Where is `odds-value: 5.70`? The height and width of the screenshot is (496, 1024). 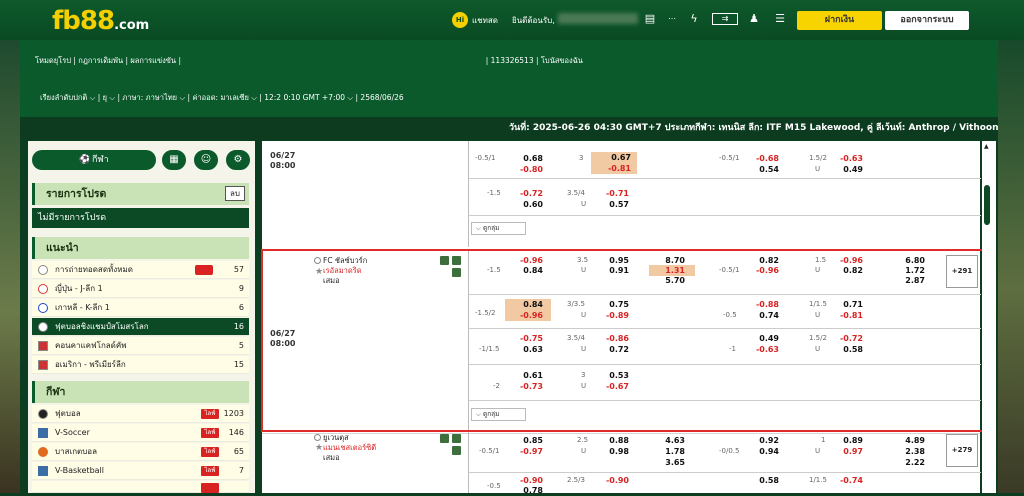
odds-value: 5.70 is located at coordinates (671, 280).